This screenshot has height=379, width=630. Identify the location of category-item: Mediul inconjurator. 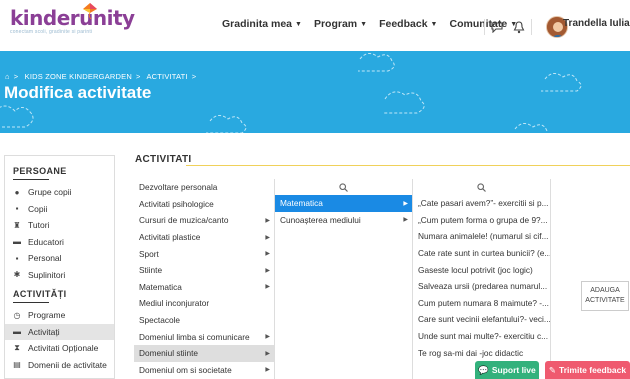
(204, 303).